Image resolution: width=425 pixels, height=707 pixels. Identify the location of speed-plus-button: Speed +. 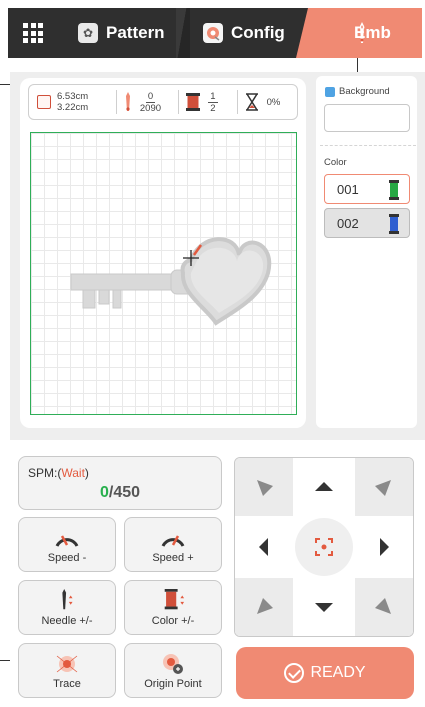
(173, 544).